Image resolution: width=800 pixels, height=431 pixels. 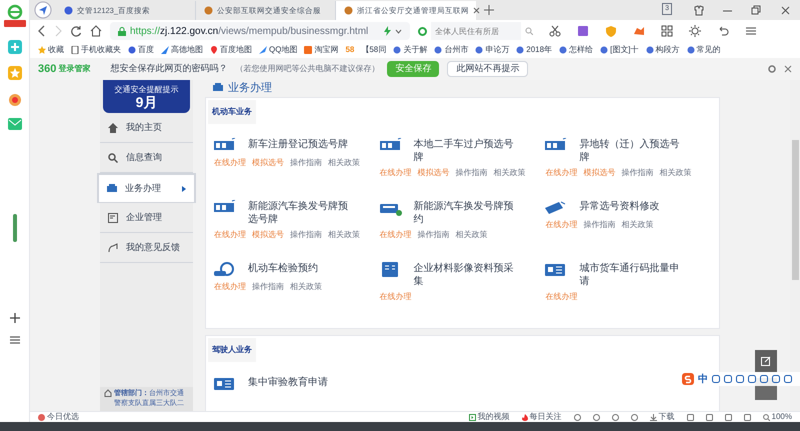 I want to click on sidebar-item: 业务办理, so click(x=146, y=188).